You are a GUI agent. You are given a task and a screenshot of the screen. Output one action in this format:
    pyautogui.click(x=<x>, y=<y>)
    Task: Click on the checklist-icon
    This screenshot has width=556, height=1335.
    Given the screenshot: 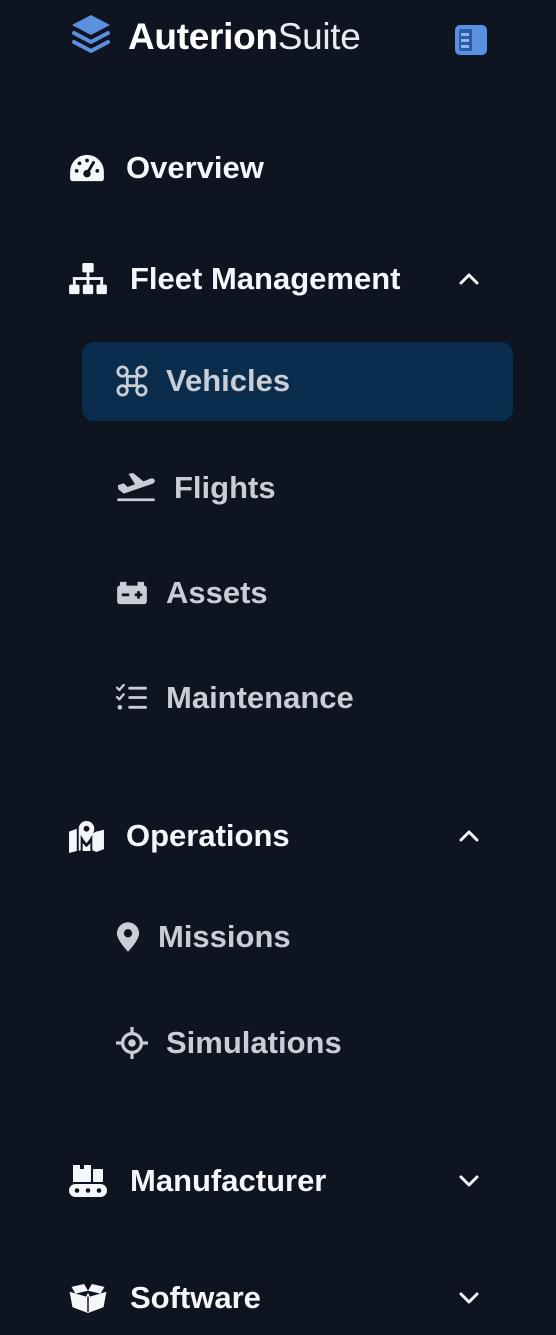 What is the action you would take?
    pyautogui.click(x=141, y=698)
    